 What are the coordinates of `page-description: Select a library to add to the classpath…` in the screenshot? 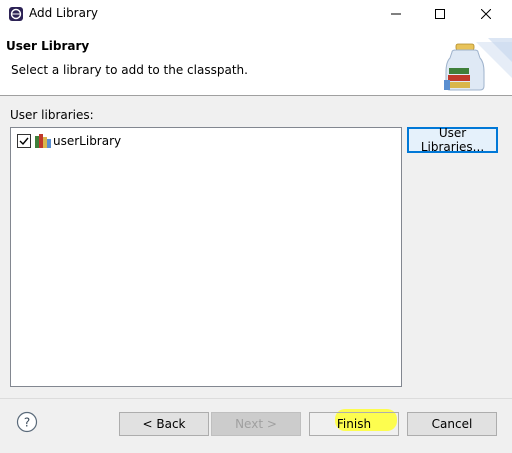 It's located at (129, 70).